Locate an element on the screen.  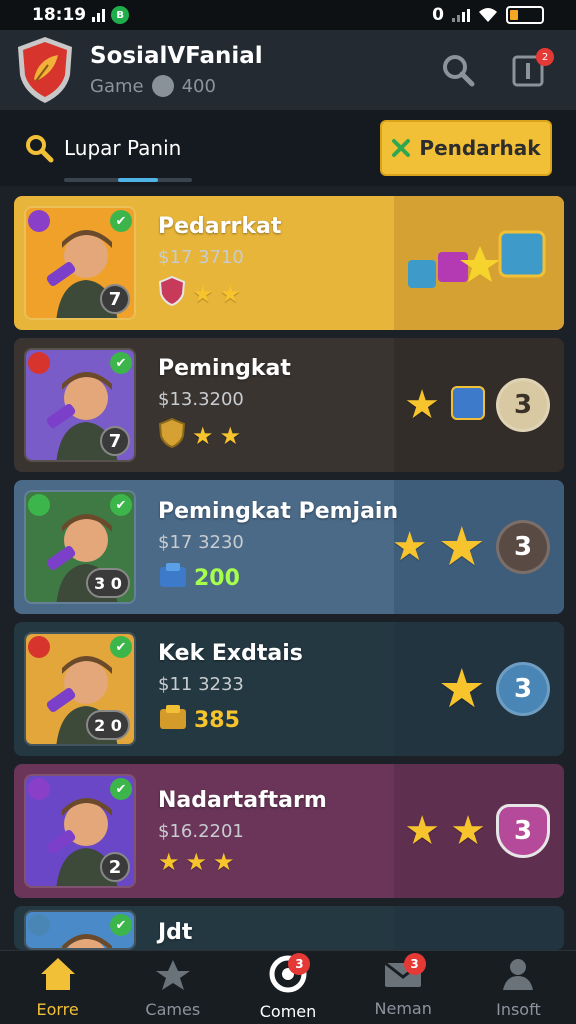
player-name: Kek Exdtais is located at coordinates (230, 653).